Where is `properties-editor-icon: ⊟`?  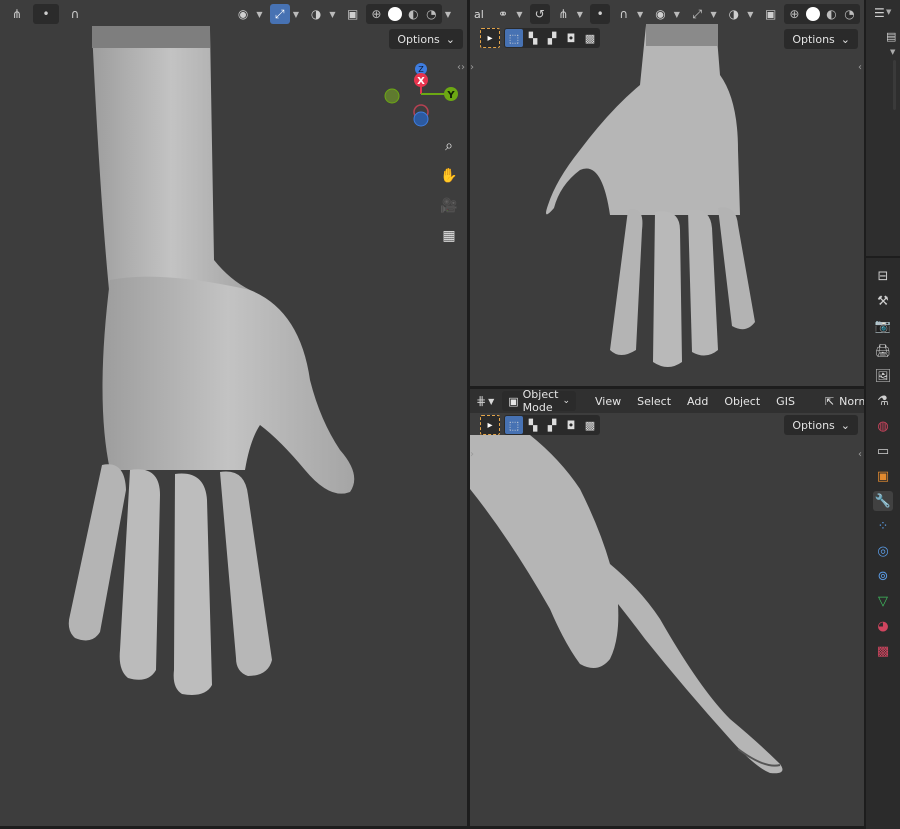 properties-editor-icon: ⊟ is located at coordinates (883, 276).